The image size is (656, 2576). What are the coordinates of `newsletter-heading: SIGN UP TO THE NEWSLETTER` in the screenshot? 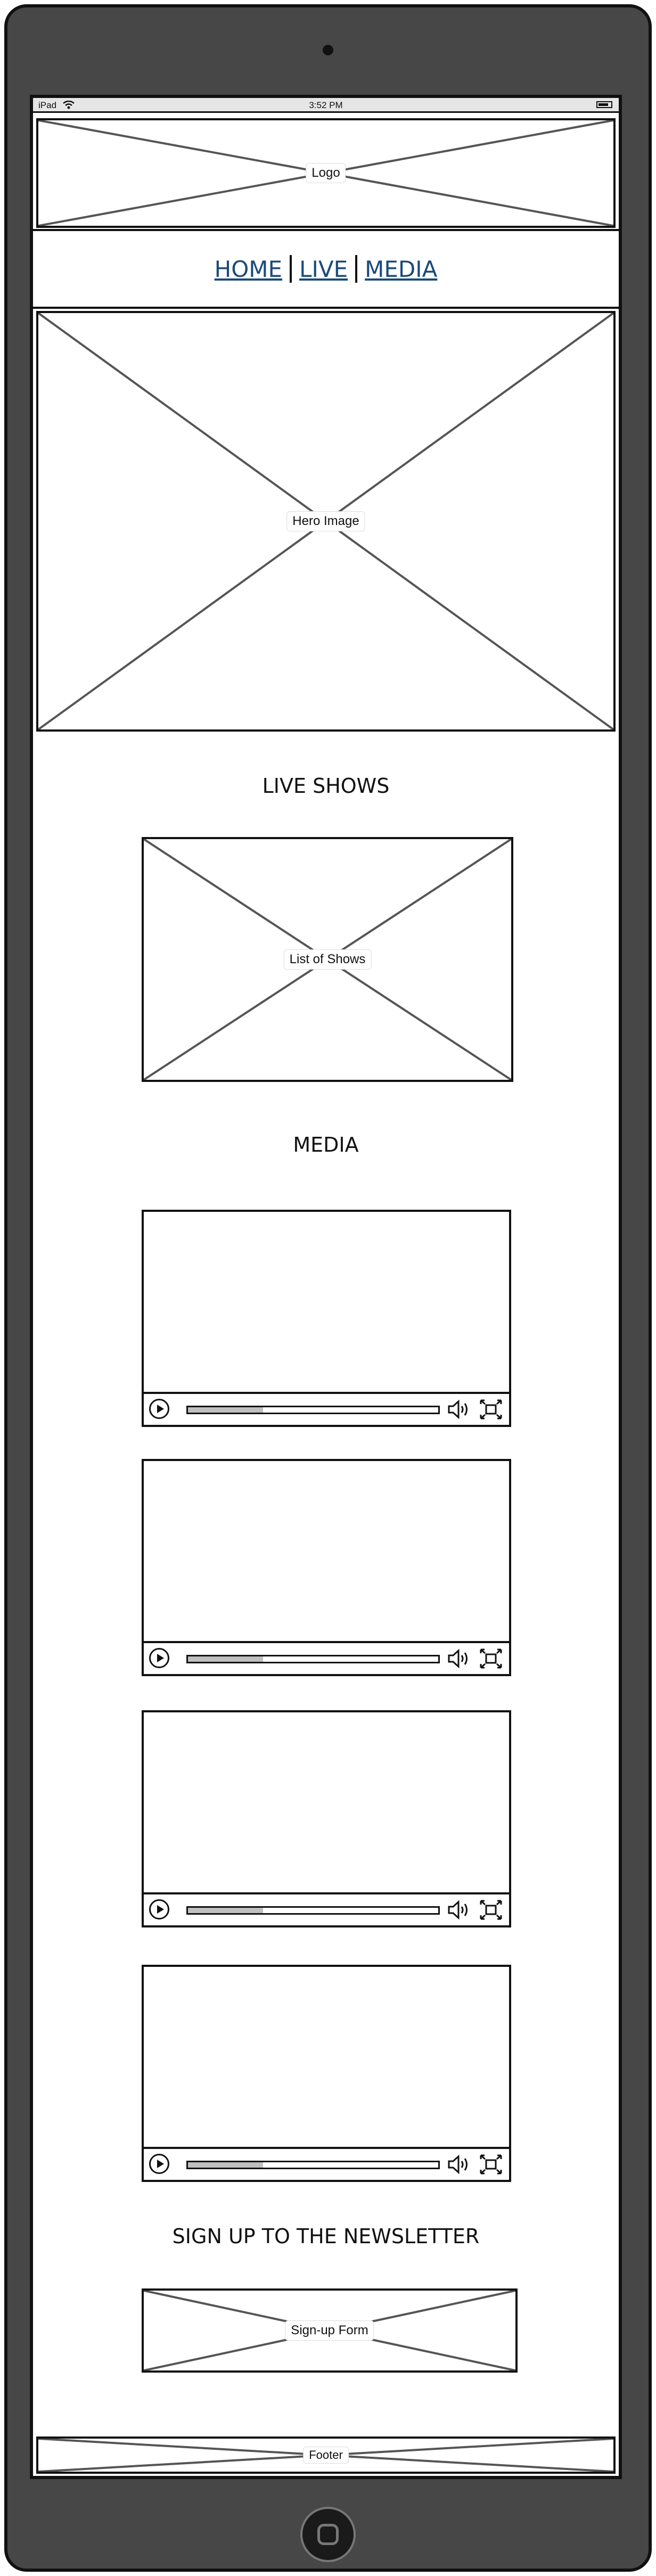 It's located at (326, 2236).